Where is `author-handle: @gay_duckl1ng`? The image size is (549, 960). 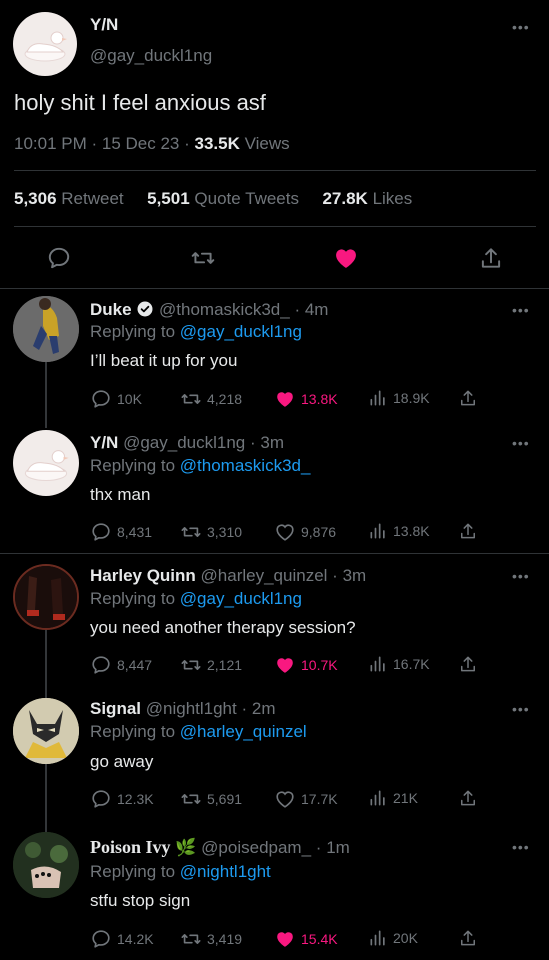 author-handle: @gay_duckl1ng is located at coordinates (151, 56).